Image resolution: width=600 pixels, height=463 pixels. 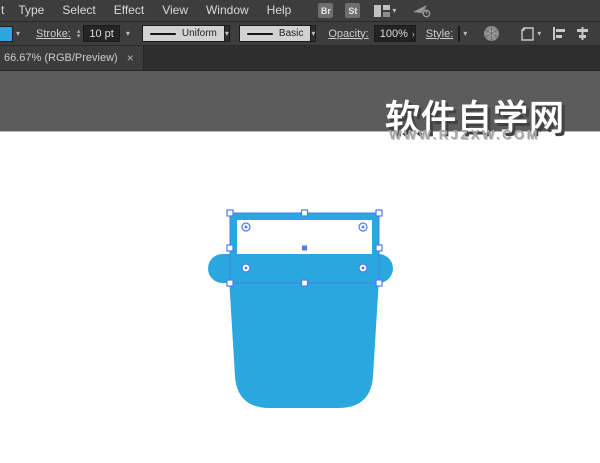 What do you see at coordinates (6, 33) in the screenshot?
I see `fill-color-swatch` at bounding box center [6, 33].